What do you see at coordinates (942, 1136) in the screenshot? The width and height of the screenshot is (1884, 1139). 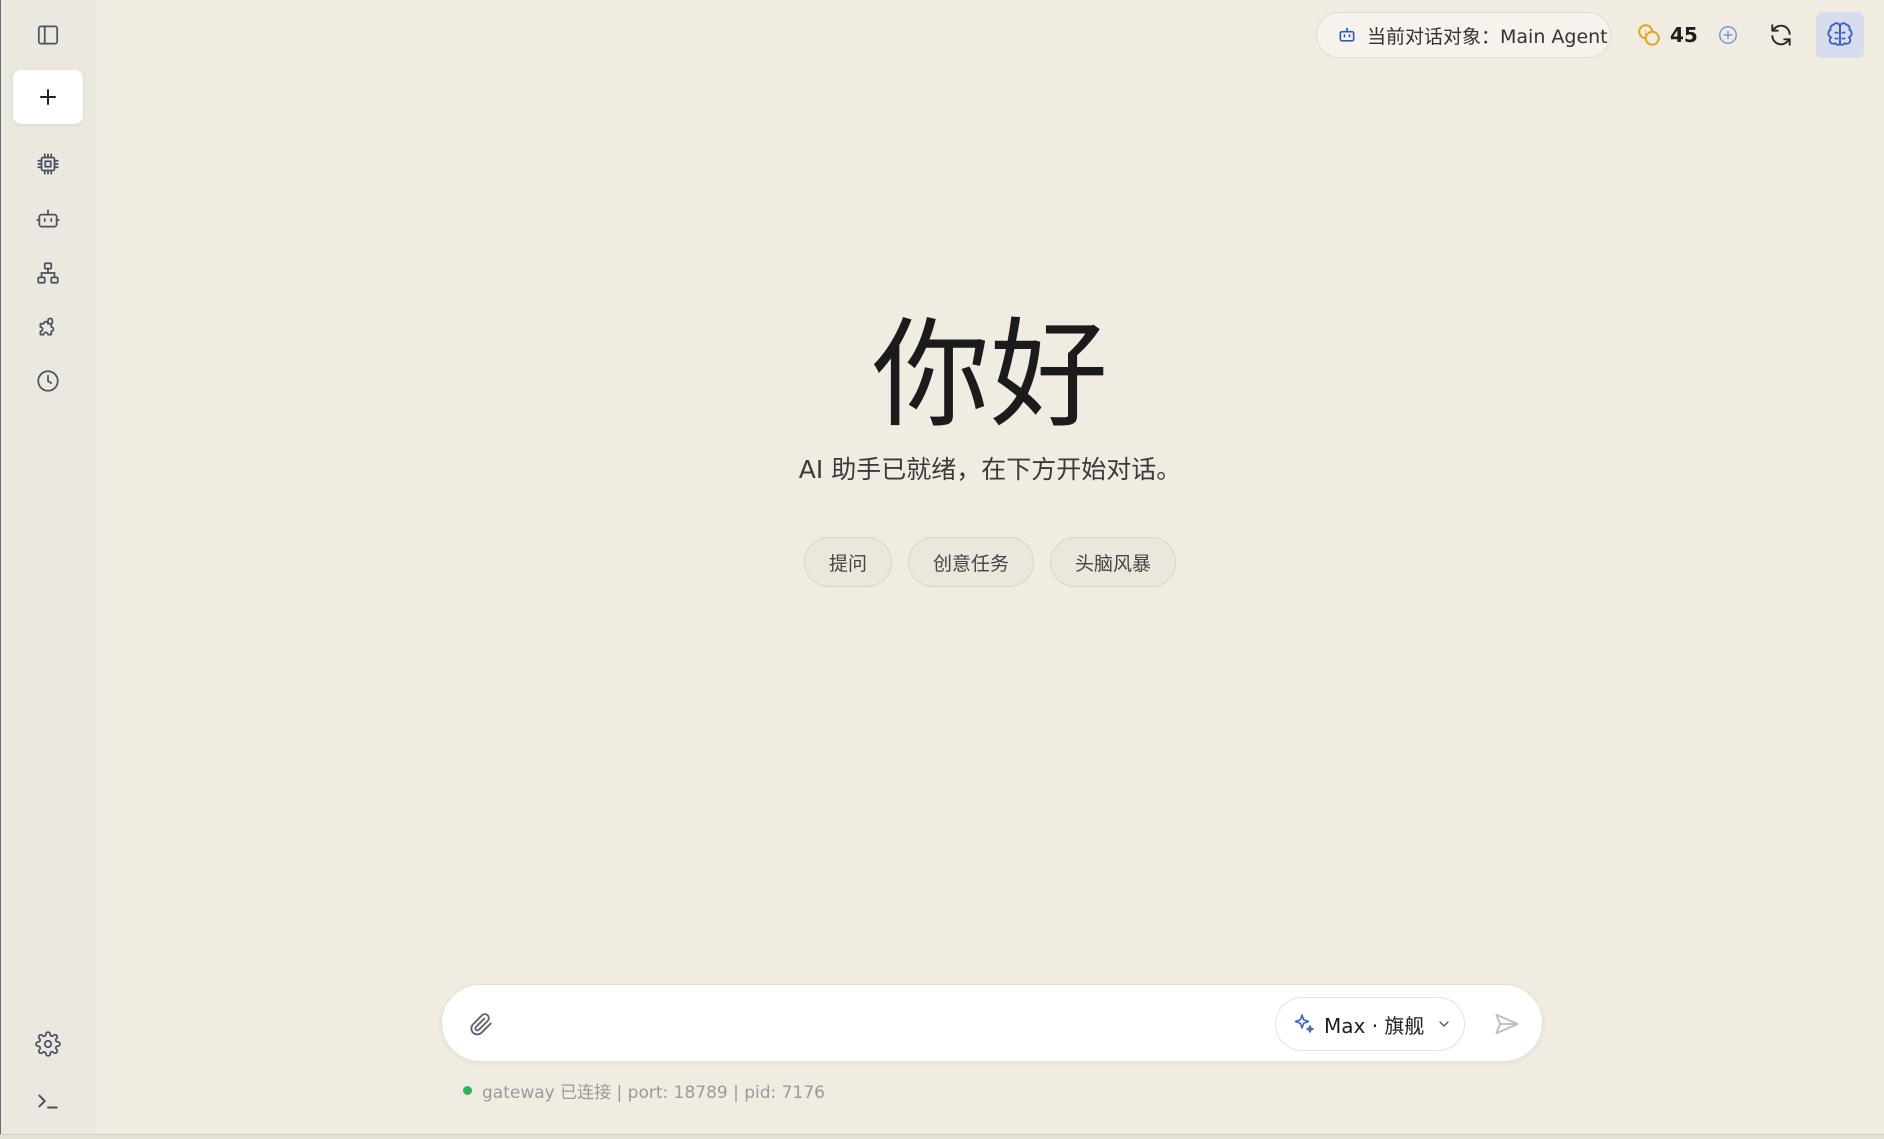 I see `window-bottom-edge` at bounding box center [942, 1136].